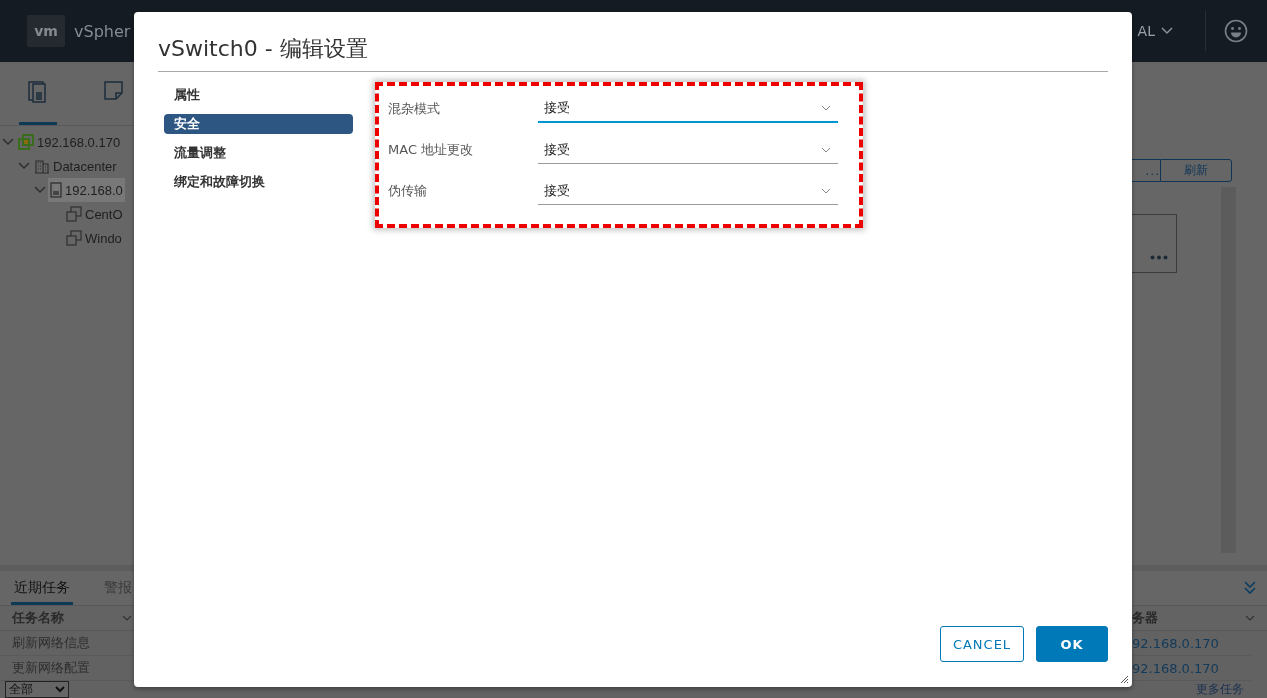 This screenshot has width=1267, height=698. What do you see at coordinates (1196, 170) in the screenshot?
I see `toolbar-button: 刷新` at bounding box center [1196, 170].